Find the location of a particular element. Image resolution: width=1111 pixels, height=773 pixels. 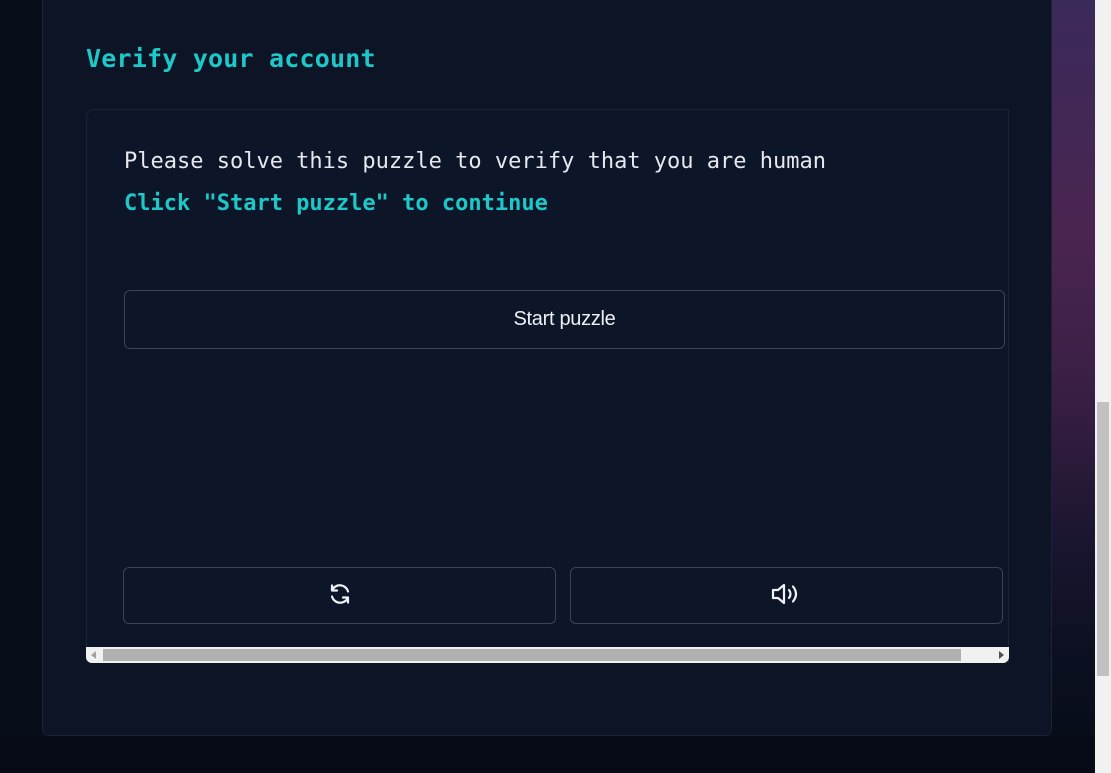

scroll-right-arrow-icon is located at coordinates (1001, 655).